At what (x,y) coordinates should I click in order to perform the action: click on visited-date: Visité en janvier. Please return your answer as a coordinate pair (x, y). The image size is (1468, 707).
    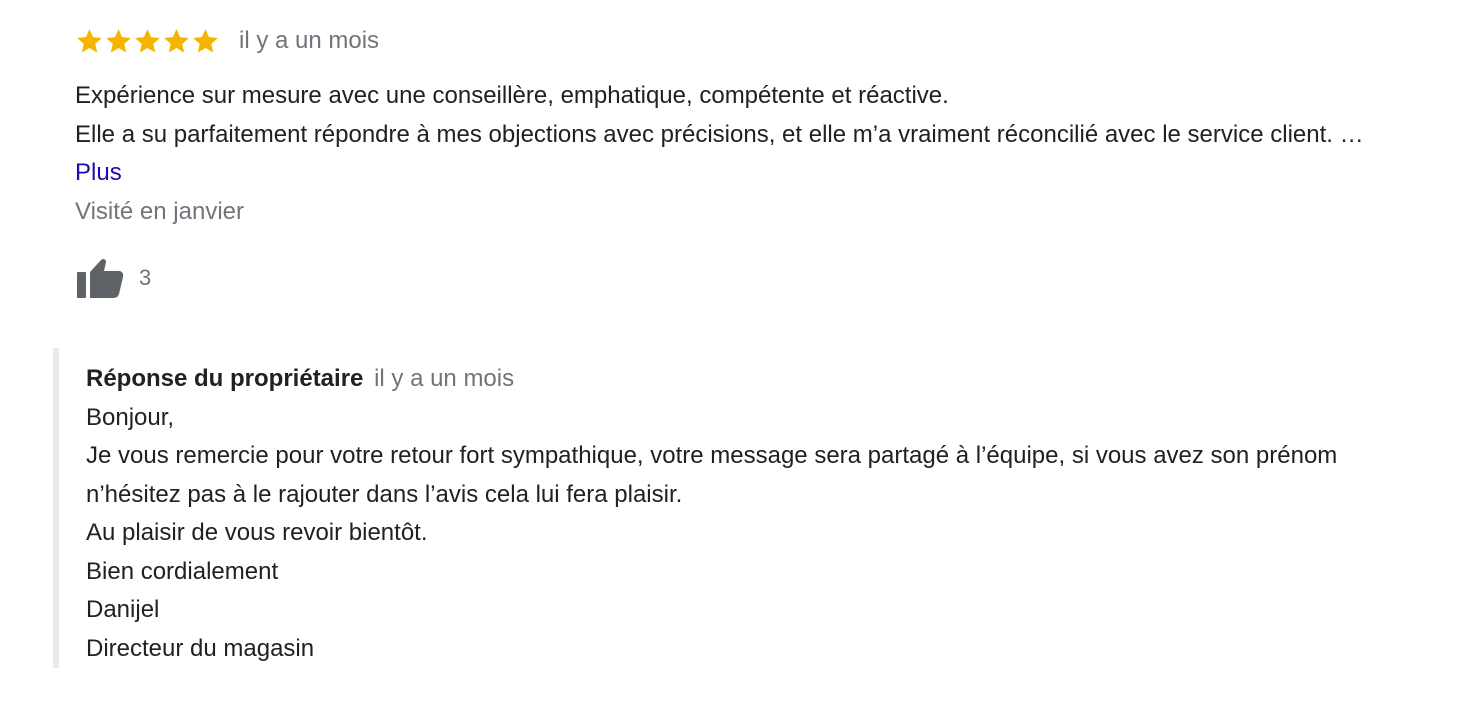
    Looking at the image, I should click on (159, 211).